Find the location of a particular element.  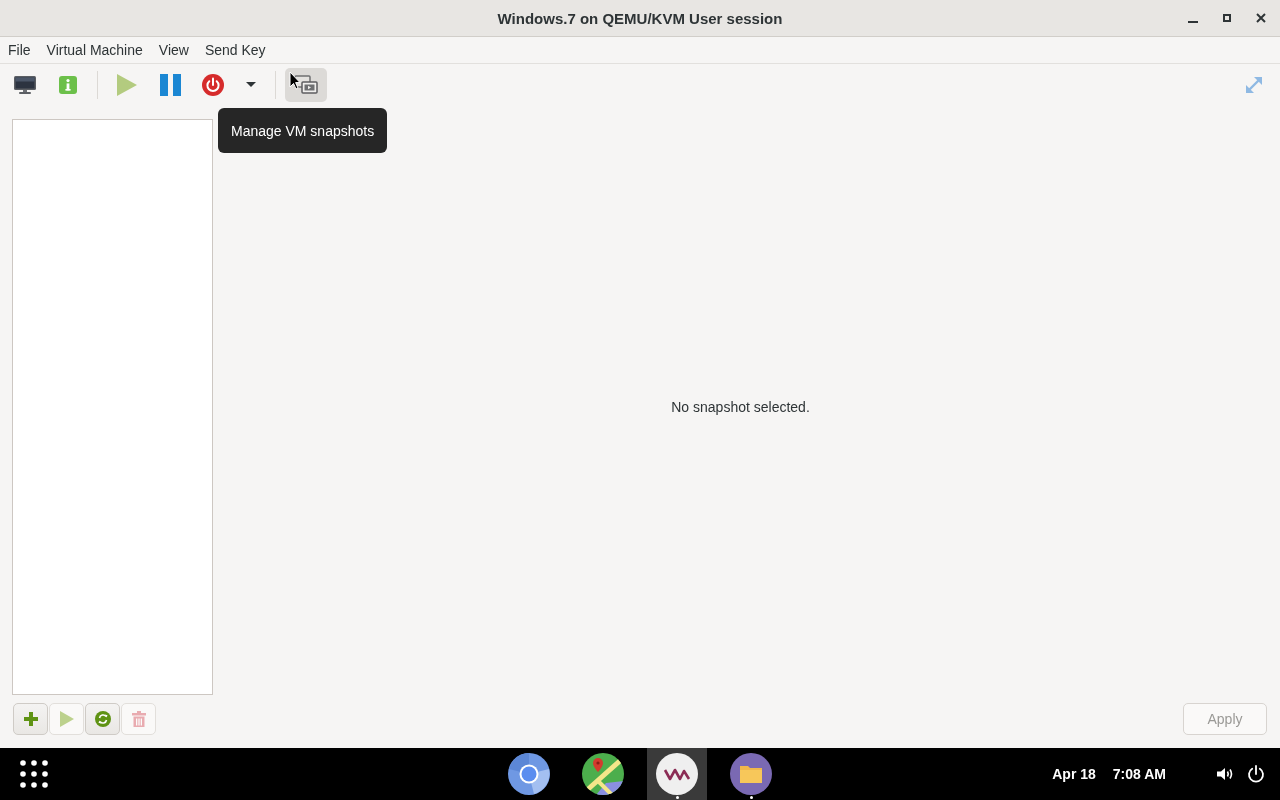

add-snapshot-button is located at coordinates (30, 719).